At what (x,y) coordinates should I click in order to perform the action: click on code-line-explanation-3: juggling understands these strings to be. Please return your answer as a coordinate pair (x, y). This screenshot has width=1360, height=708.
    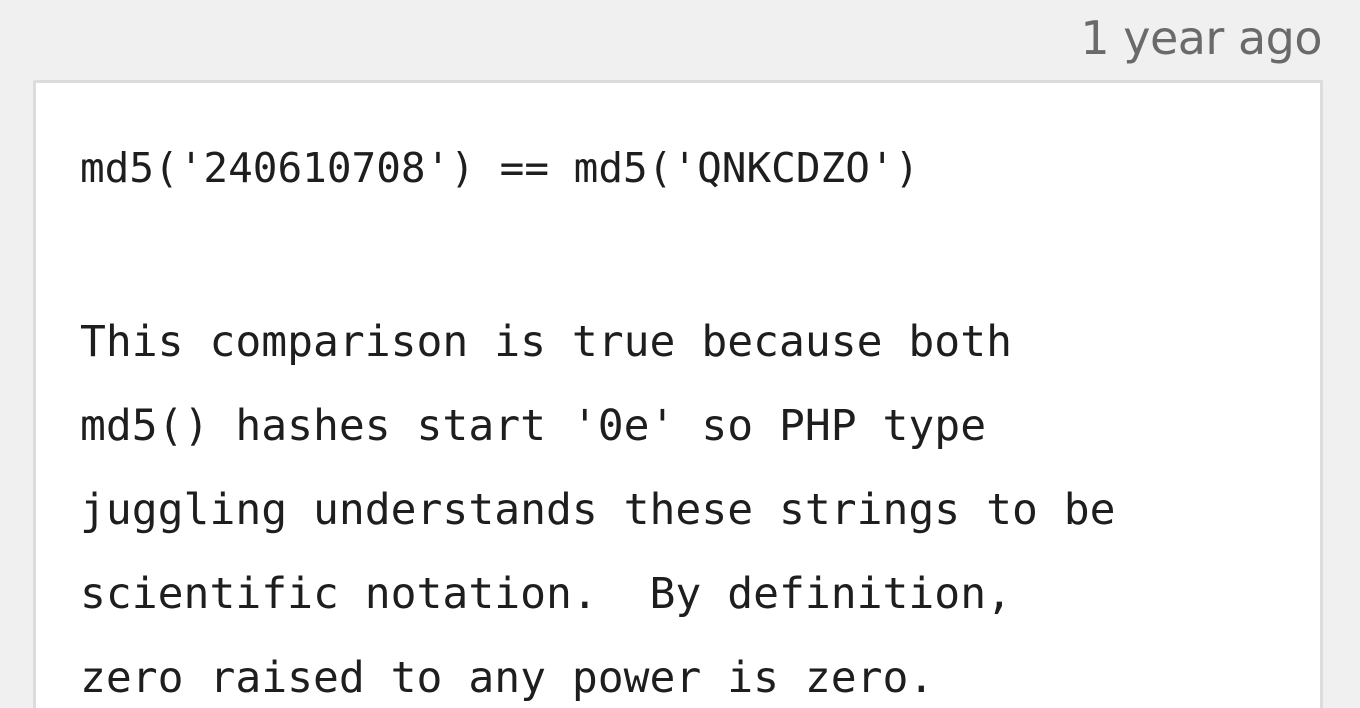
    Looking at the image, I should click on (598, 510).